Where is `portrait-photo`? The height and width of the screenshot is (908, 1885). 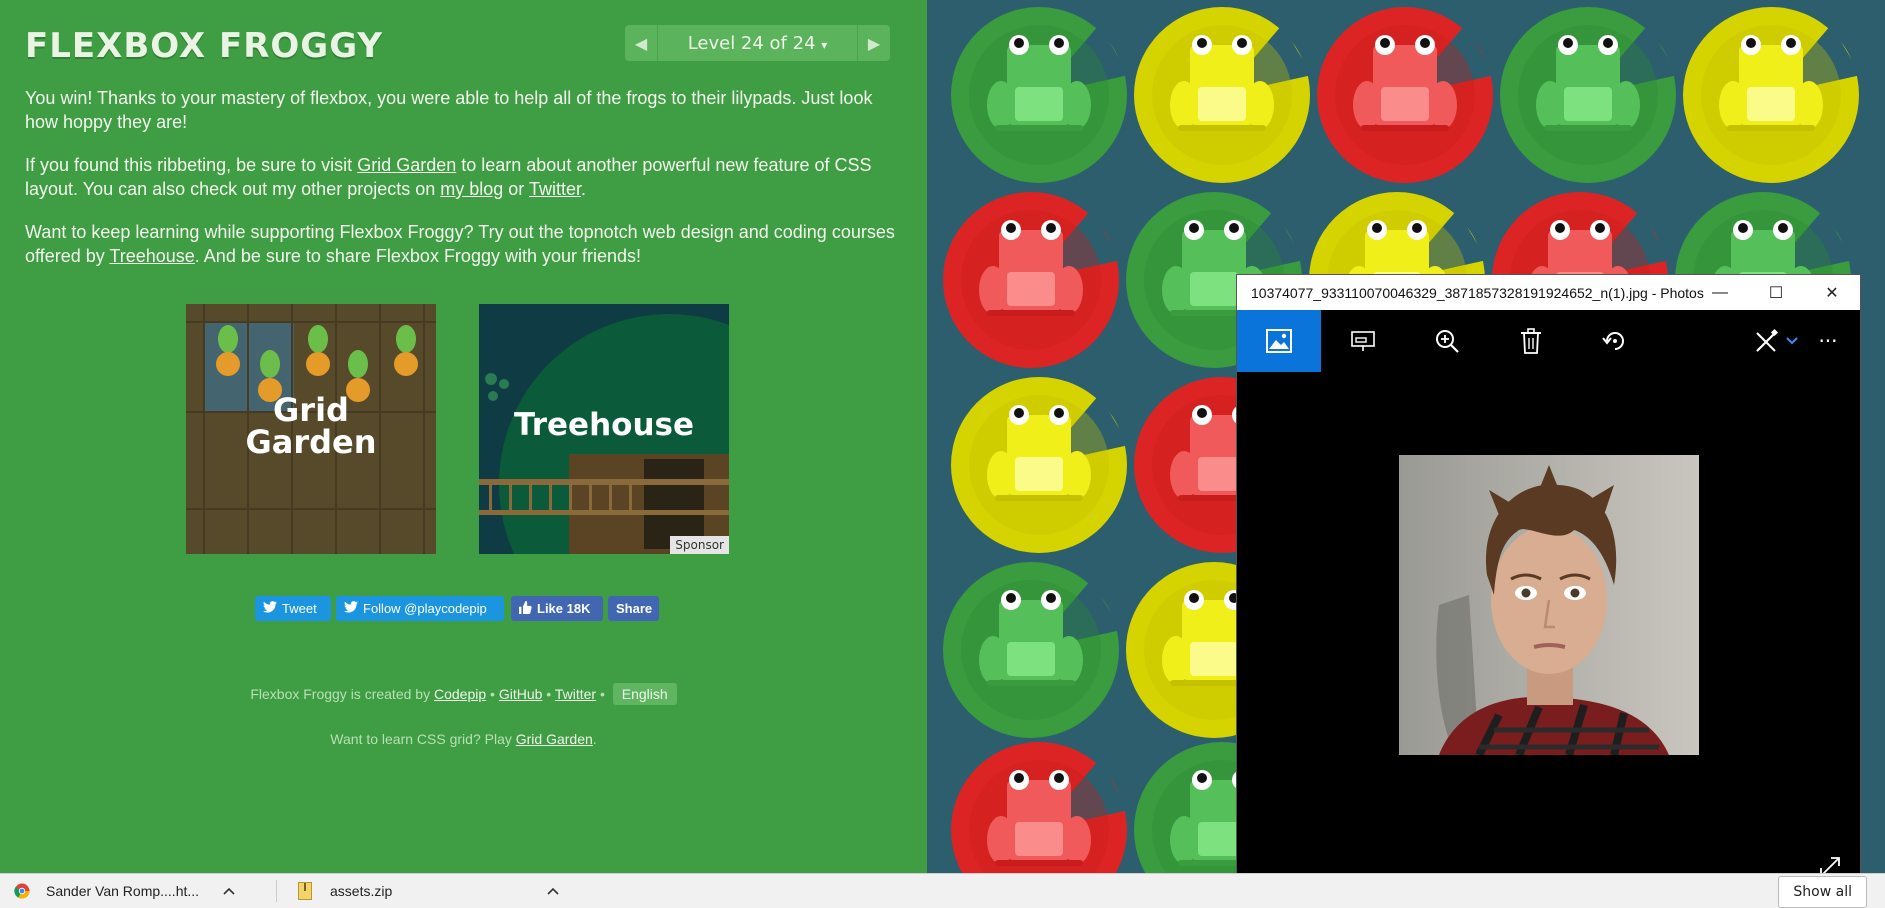 portrait-photo is located at coordinates (1549, 605).